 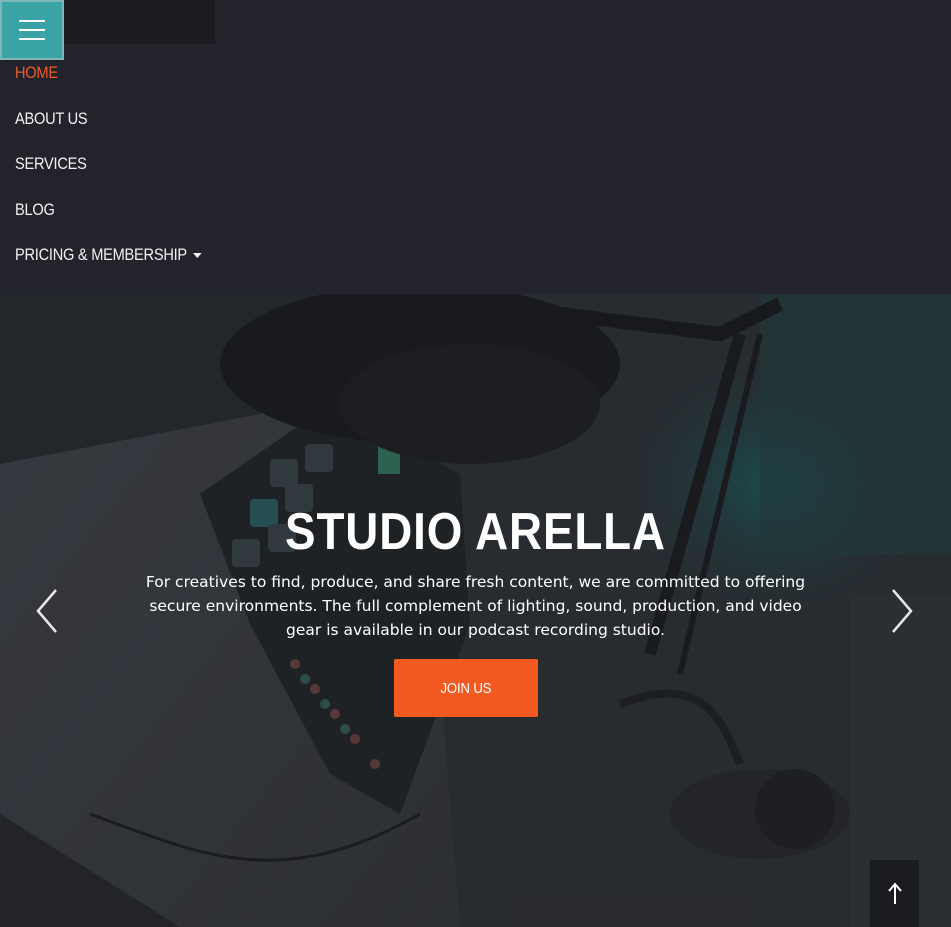 I want to click on caret-down-icon, so click(x=197, y=255).